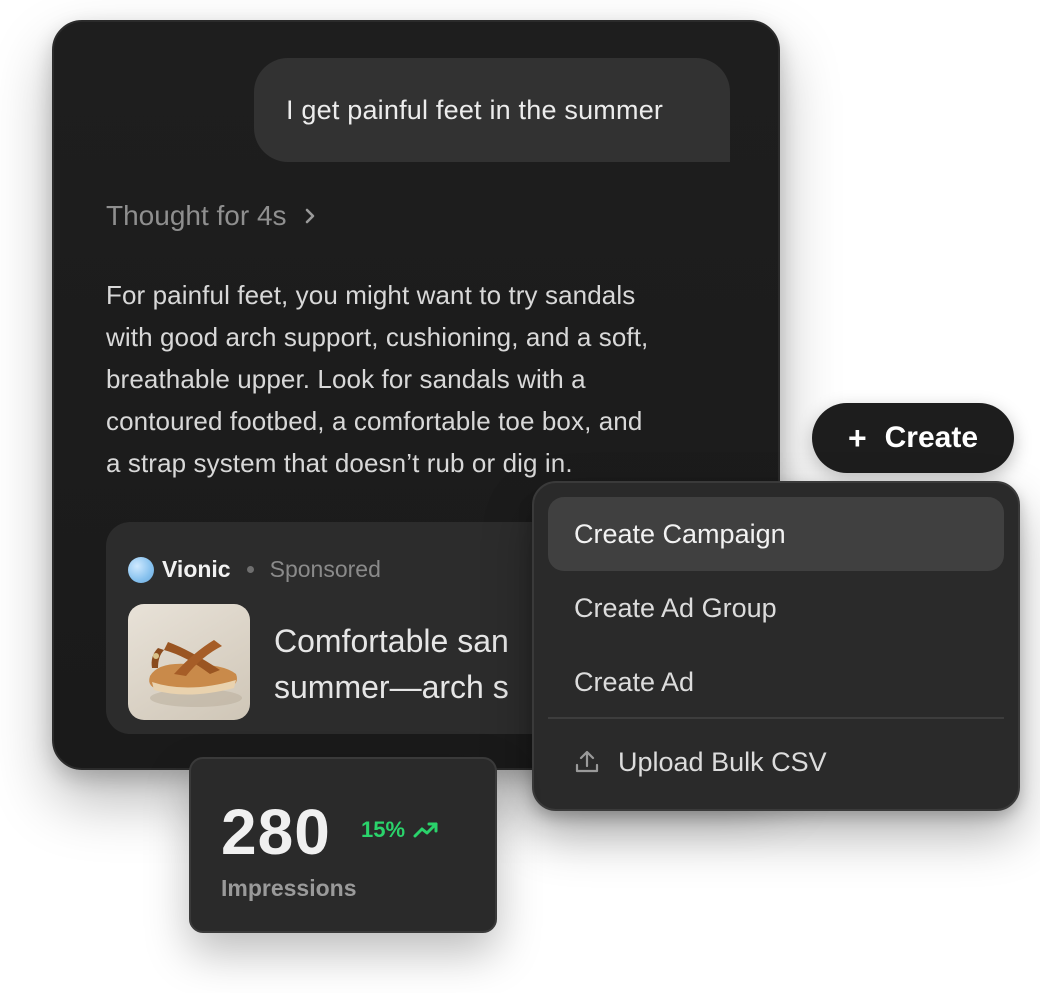 This screenshot has height=993, width=1040. What do you see at coordinates (680, 533) in the screenshot?
I see `menu-item-label: Create Campaign` at bounding box center [680, 533].